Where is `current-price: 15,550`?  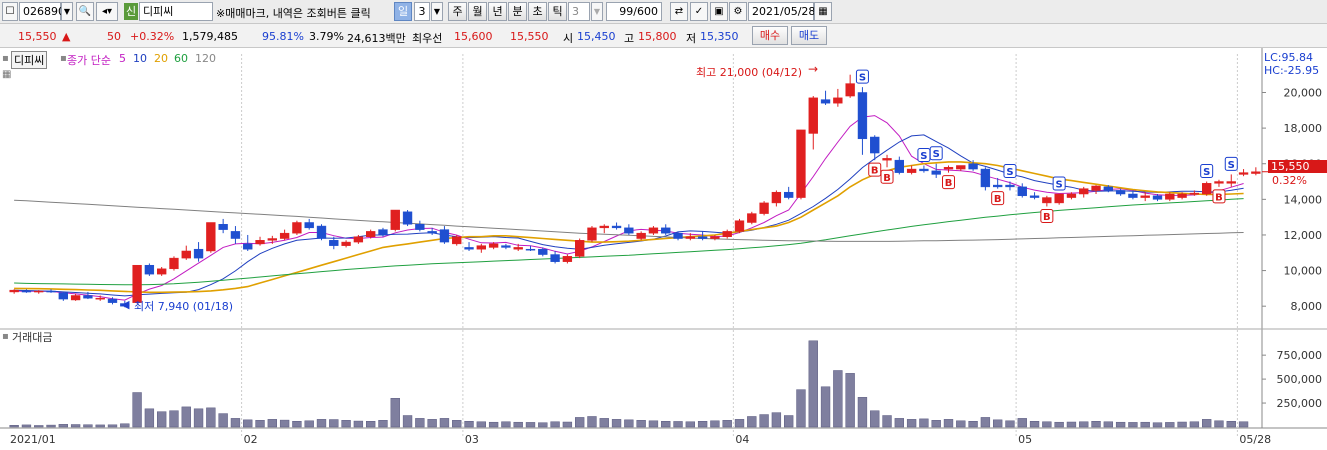
current-price: 15,550 is located at coordinates (37, 36).